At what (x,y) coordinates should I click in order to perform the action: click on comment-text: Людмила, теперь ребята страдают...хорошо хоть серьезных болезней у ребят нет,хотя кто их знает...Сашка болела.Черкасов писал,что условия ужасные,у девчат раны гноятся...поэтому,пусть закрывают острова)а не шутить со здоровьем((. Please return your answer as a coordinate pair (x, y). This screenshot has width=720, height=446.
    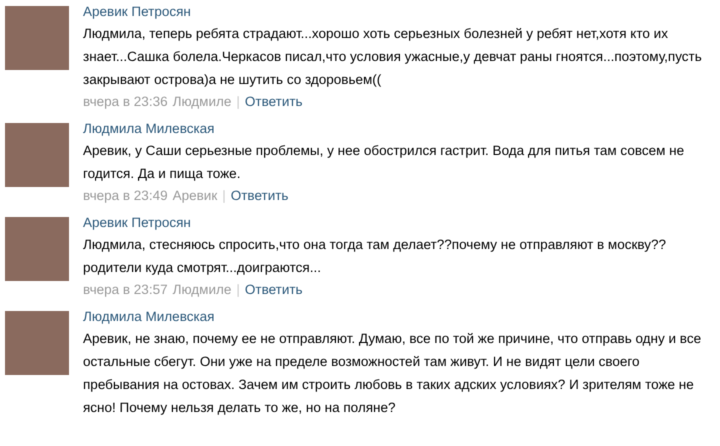
    Looking at the image, I should click on (393, 57).